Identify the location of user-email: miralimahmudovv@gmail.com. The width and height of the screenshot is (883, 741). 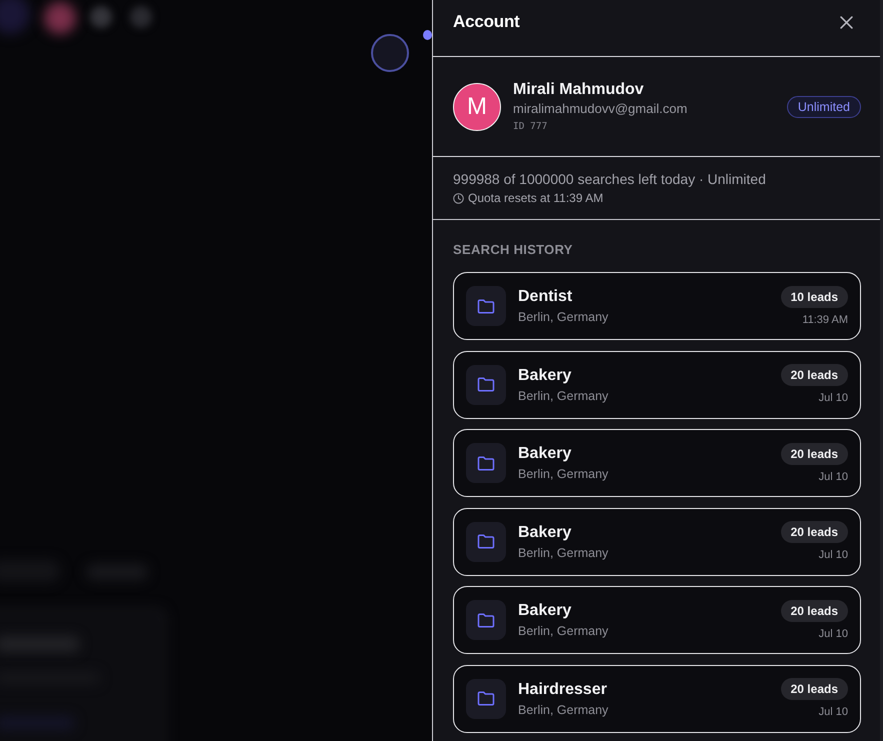
(600, 108).